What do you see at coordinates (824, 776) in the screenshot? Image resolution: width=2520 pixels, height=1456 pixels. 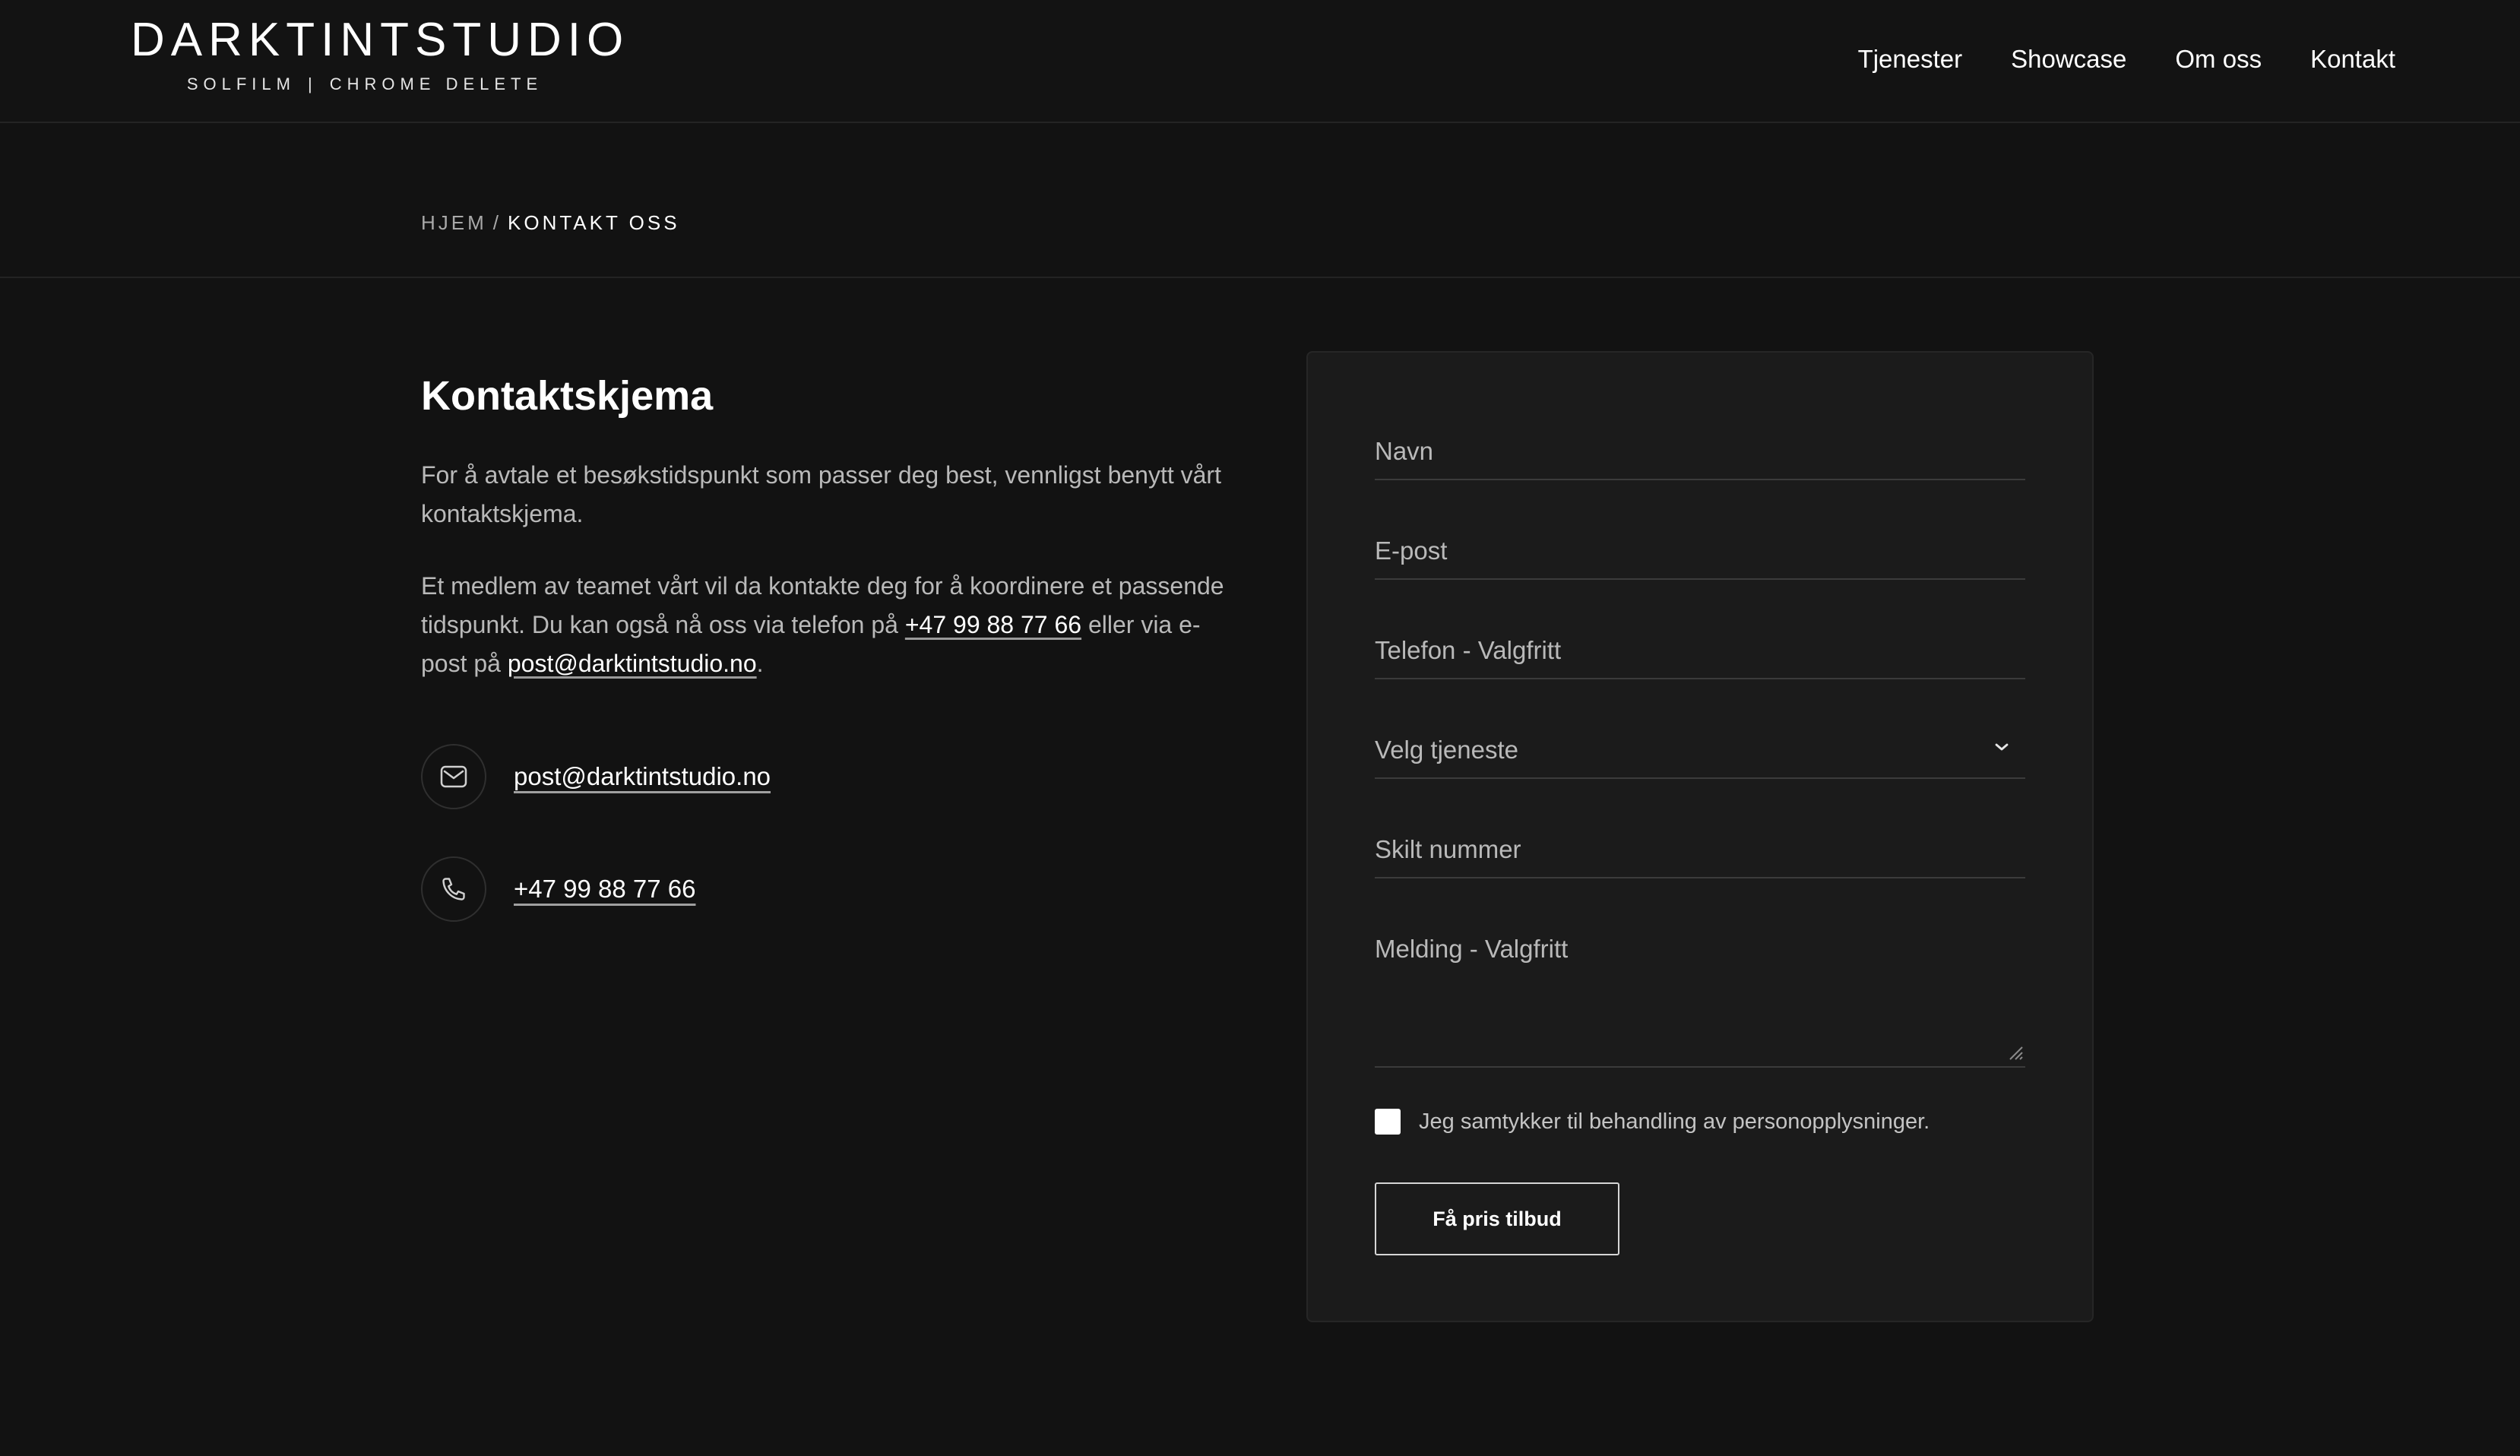 I see `email-row: post@darktintstudio.no` at bounding box center [824, 776].